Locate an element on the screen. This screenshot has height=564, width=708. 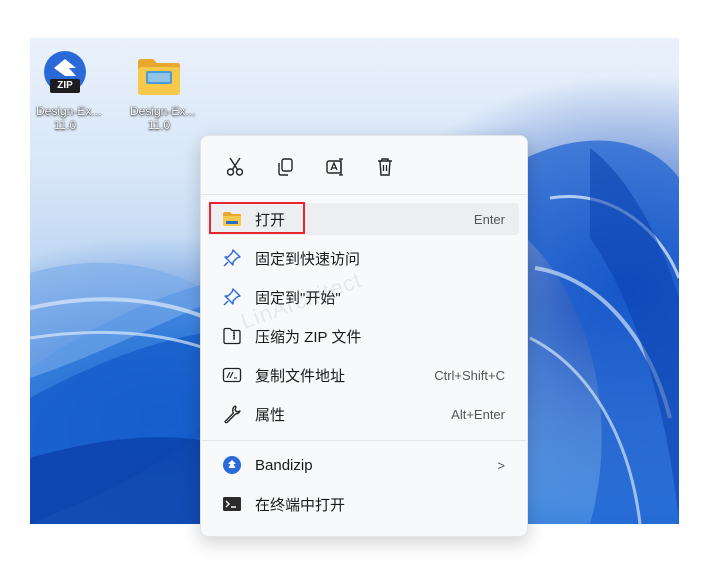
desktop-icon-design-ex-folder: Design-Ex... 11.0 is located at coordinates (163, 91).